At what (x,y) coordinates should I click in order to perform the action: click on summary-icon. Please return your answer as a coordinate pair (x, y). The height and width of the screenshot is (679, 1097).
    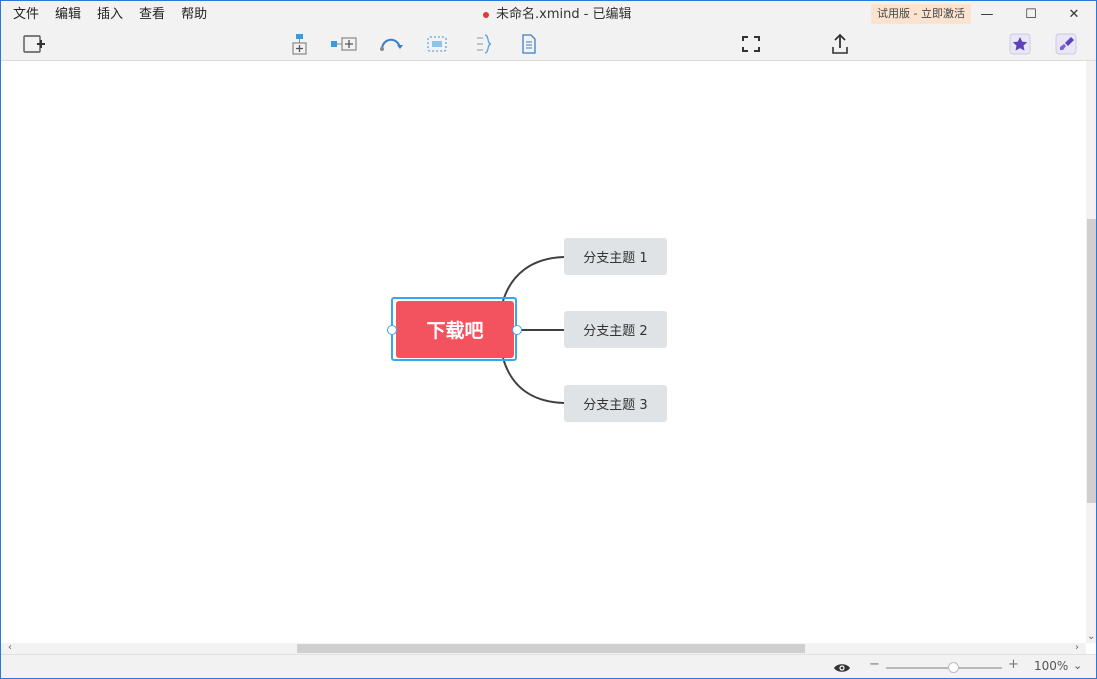
    Looking at the image, I should click on (484, 44).